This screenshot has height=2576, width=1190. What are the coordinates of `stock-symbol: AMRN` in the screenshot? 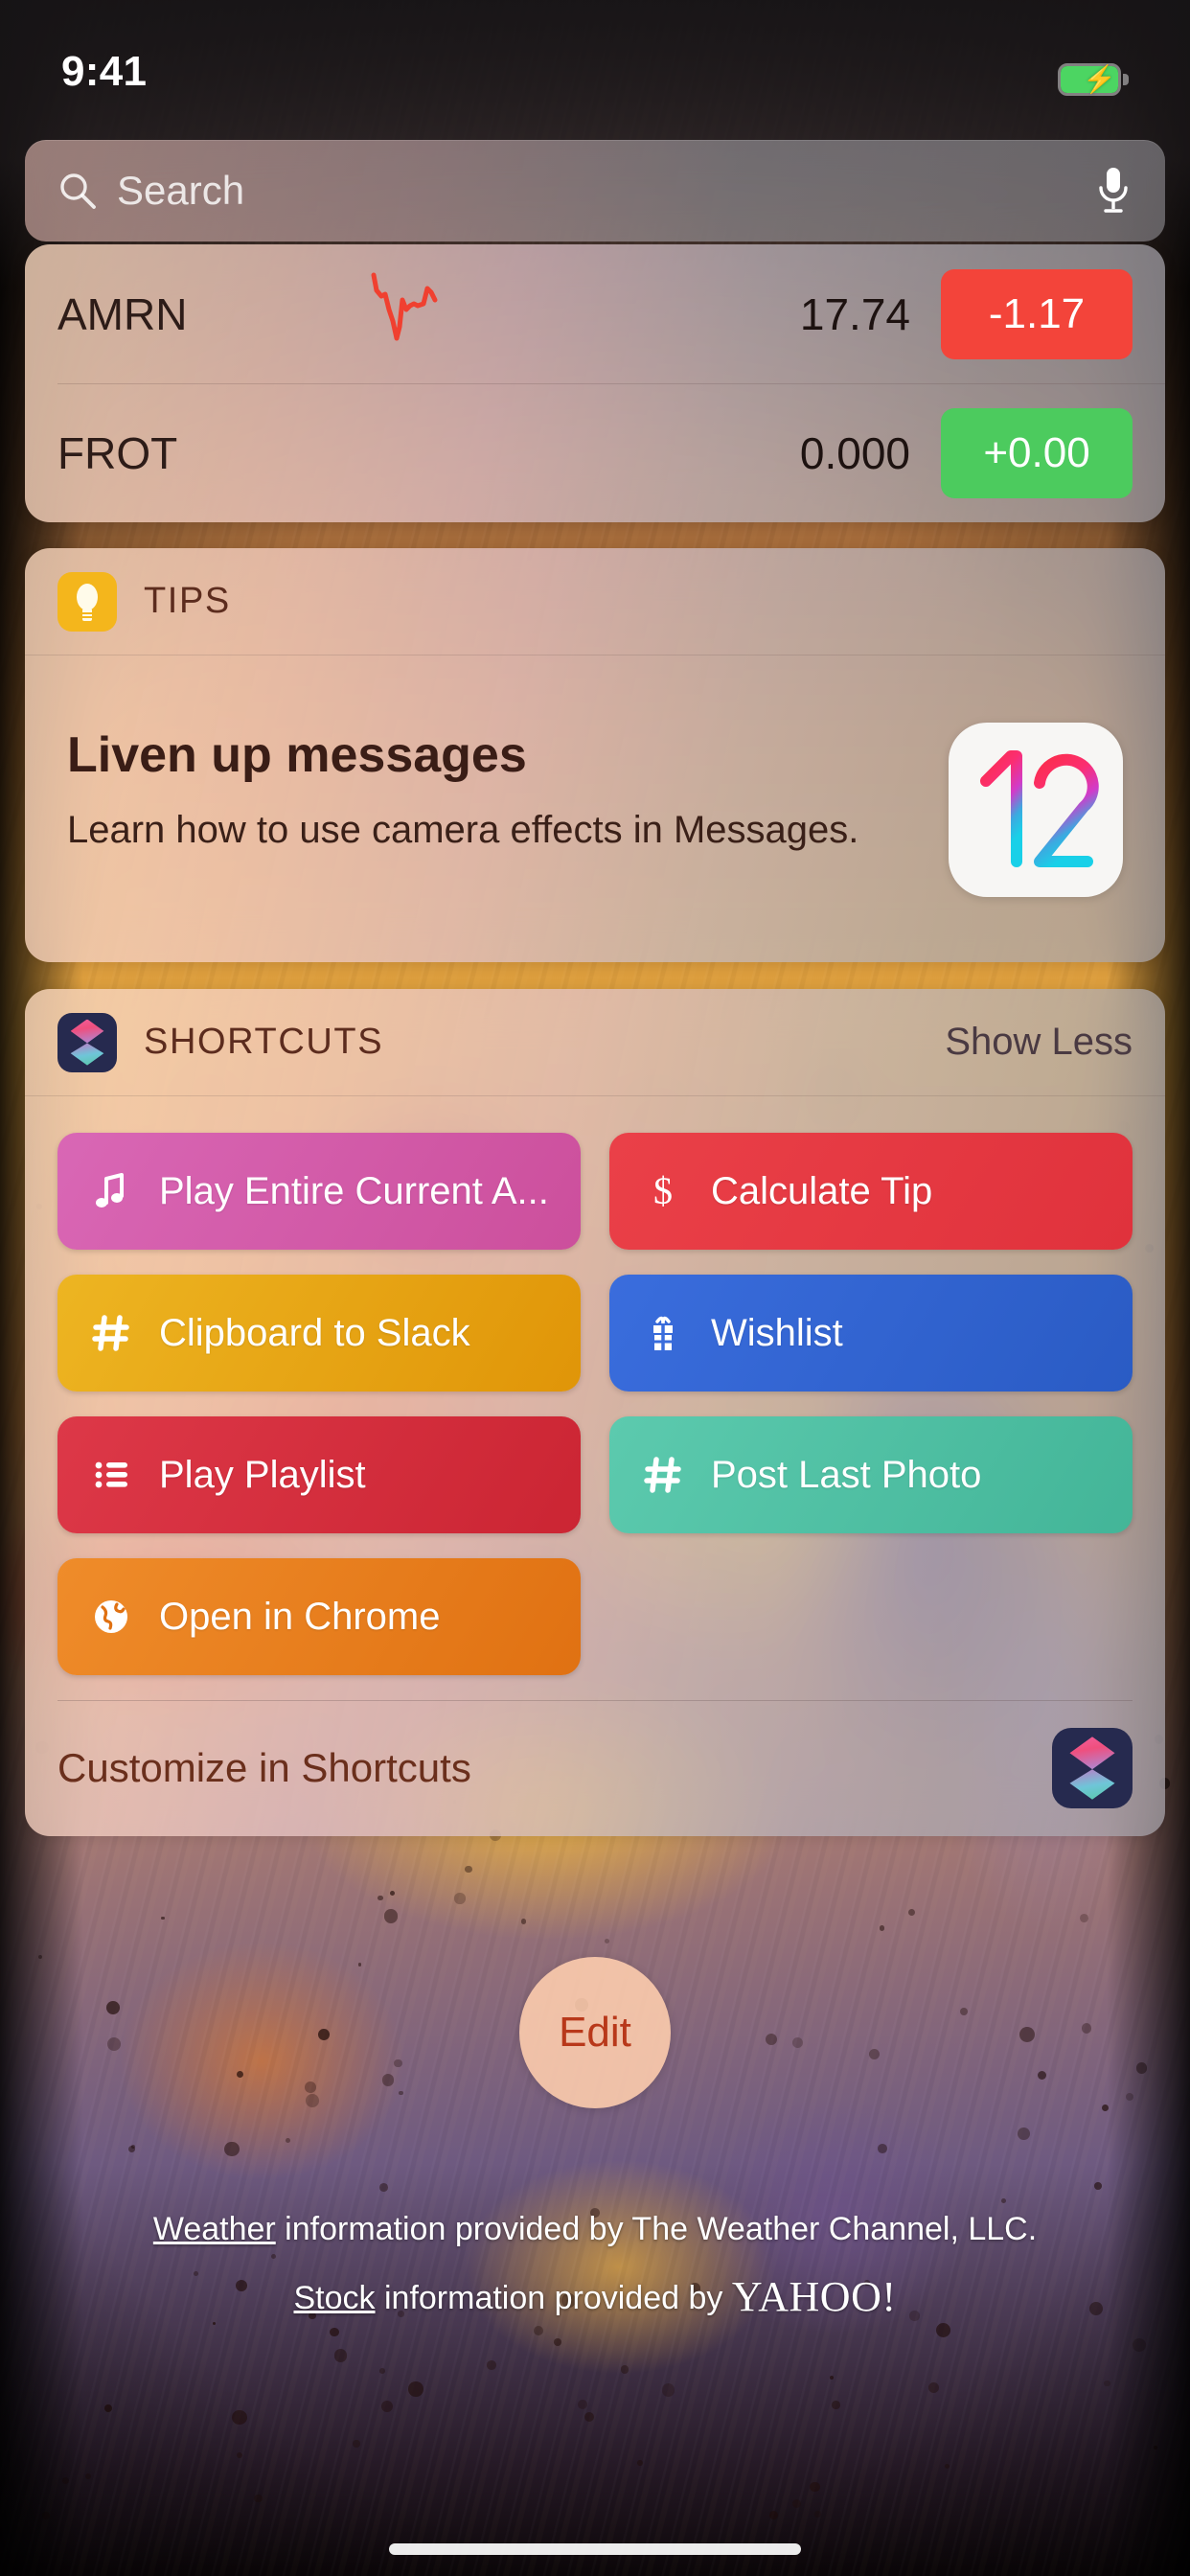 It's located at (123, 313).